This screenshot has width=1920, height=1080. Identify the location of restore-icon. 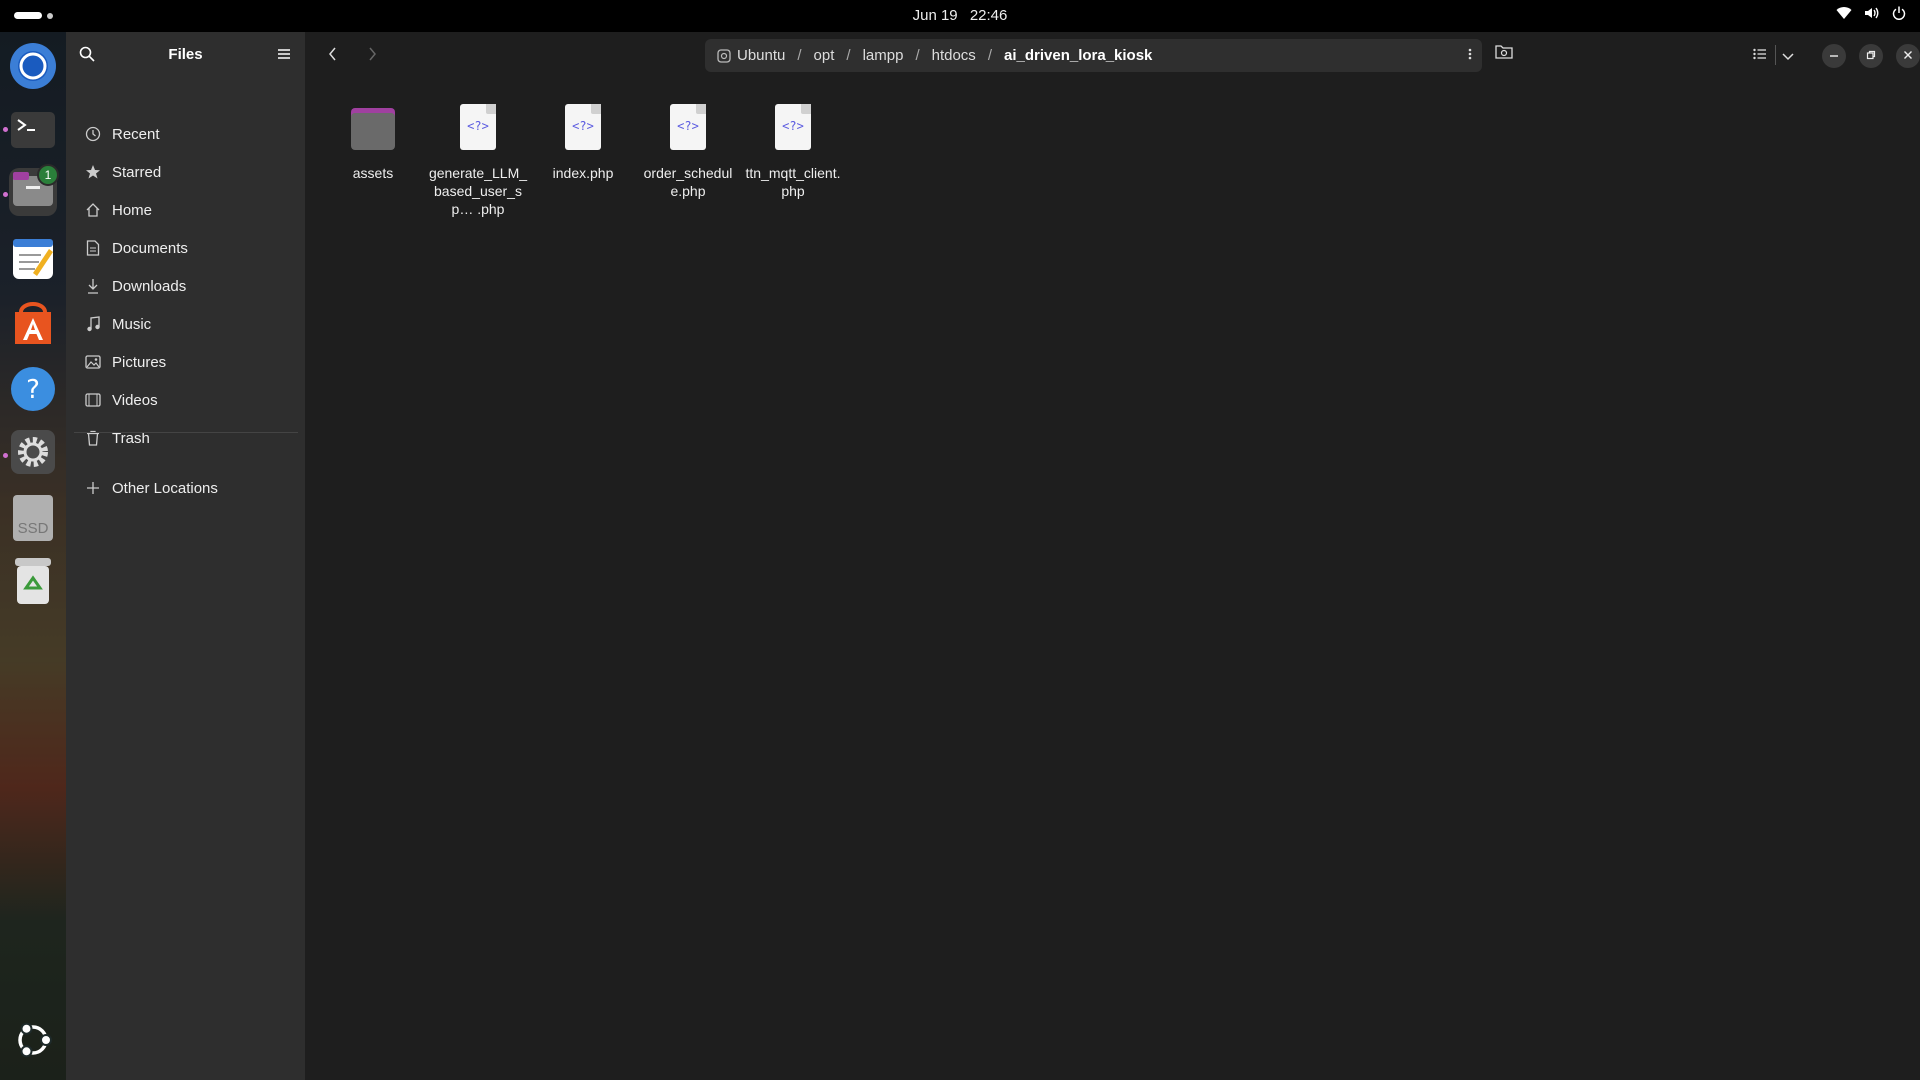
(1871, 56).